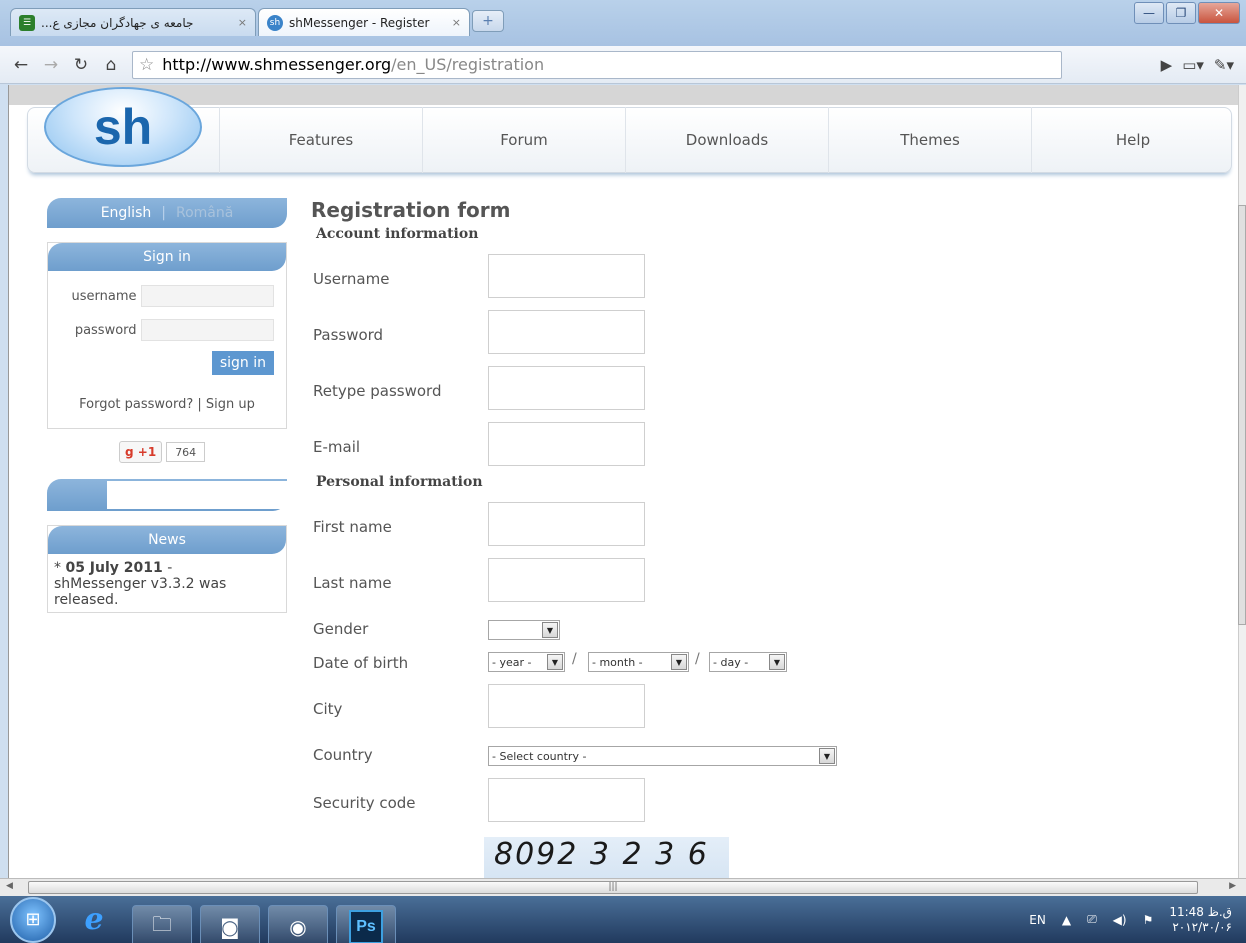 Image resolution: width=1246 pixels, height=943 pixels. Describe the element at coordinates (186, 452) in the screenshot. I see `gplus-count: 764` at that location.